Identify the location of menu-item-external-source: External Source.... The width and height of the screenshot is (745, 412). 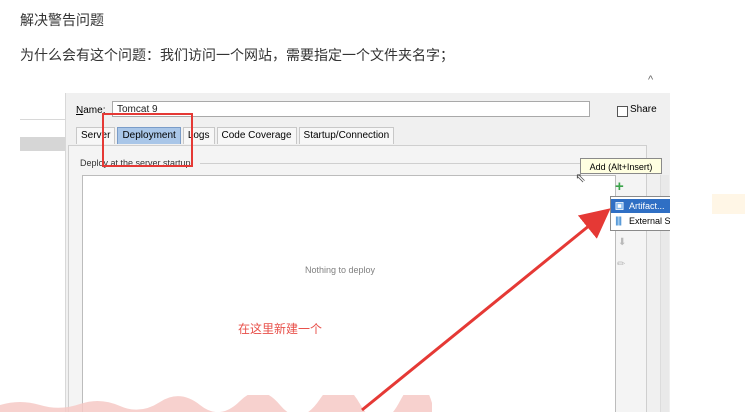
(640, 221).